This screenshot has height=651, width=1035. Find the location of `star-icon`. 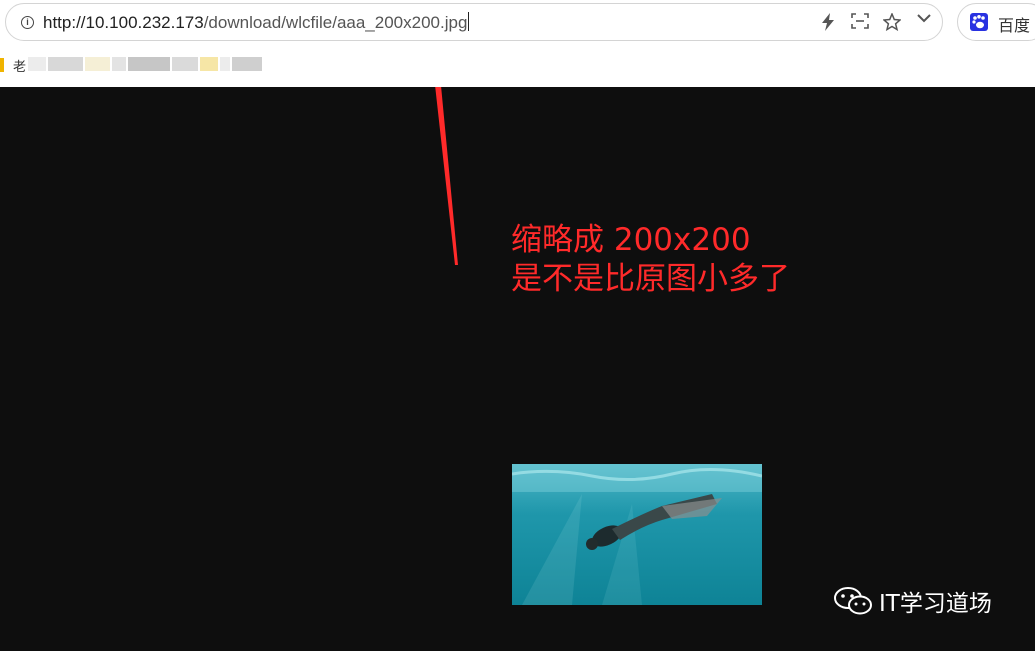

star-icon is located at coordinates (892, 22).